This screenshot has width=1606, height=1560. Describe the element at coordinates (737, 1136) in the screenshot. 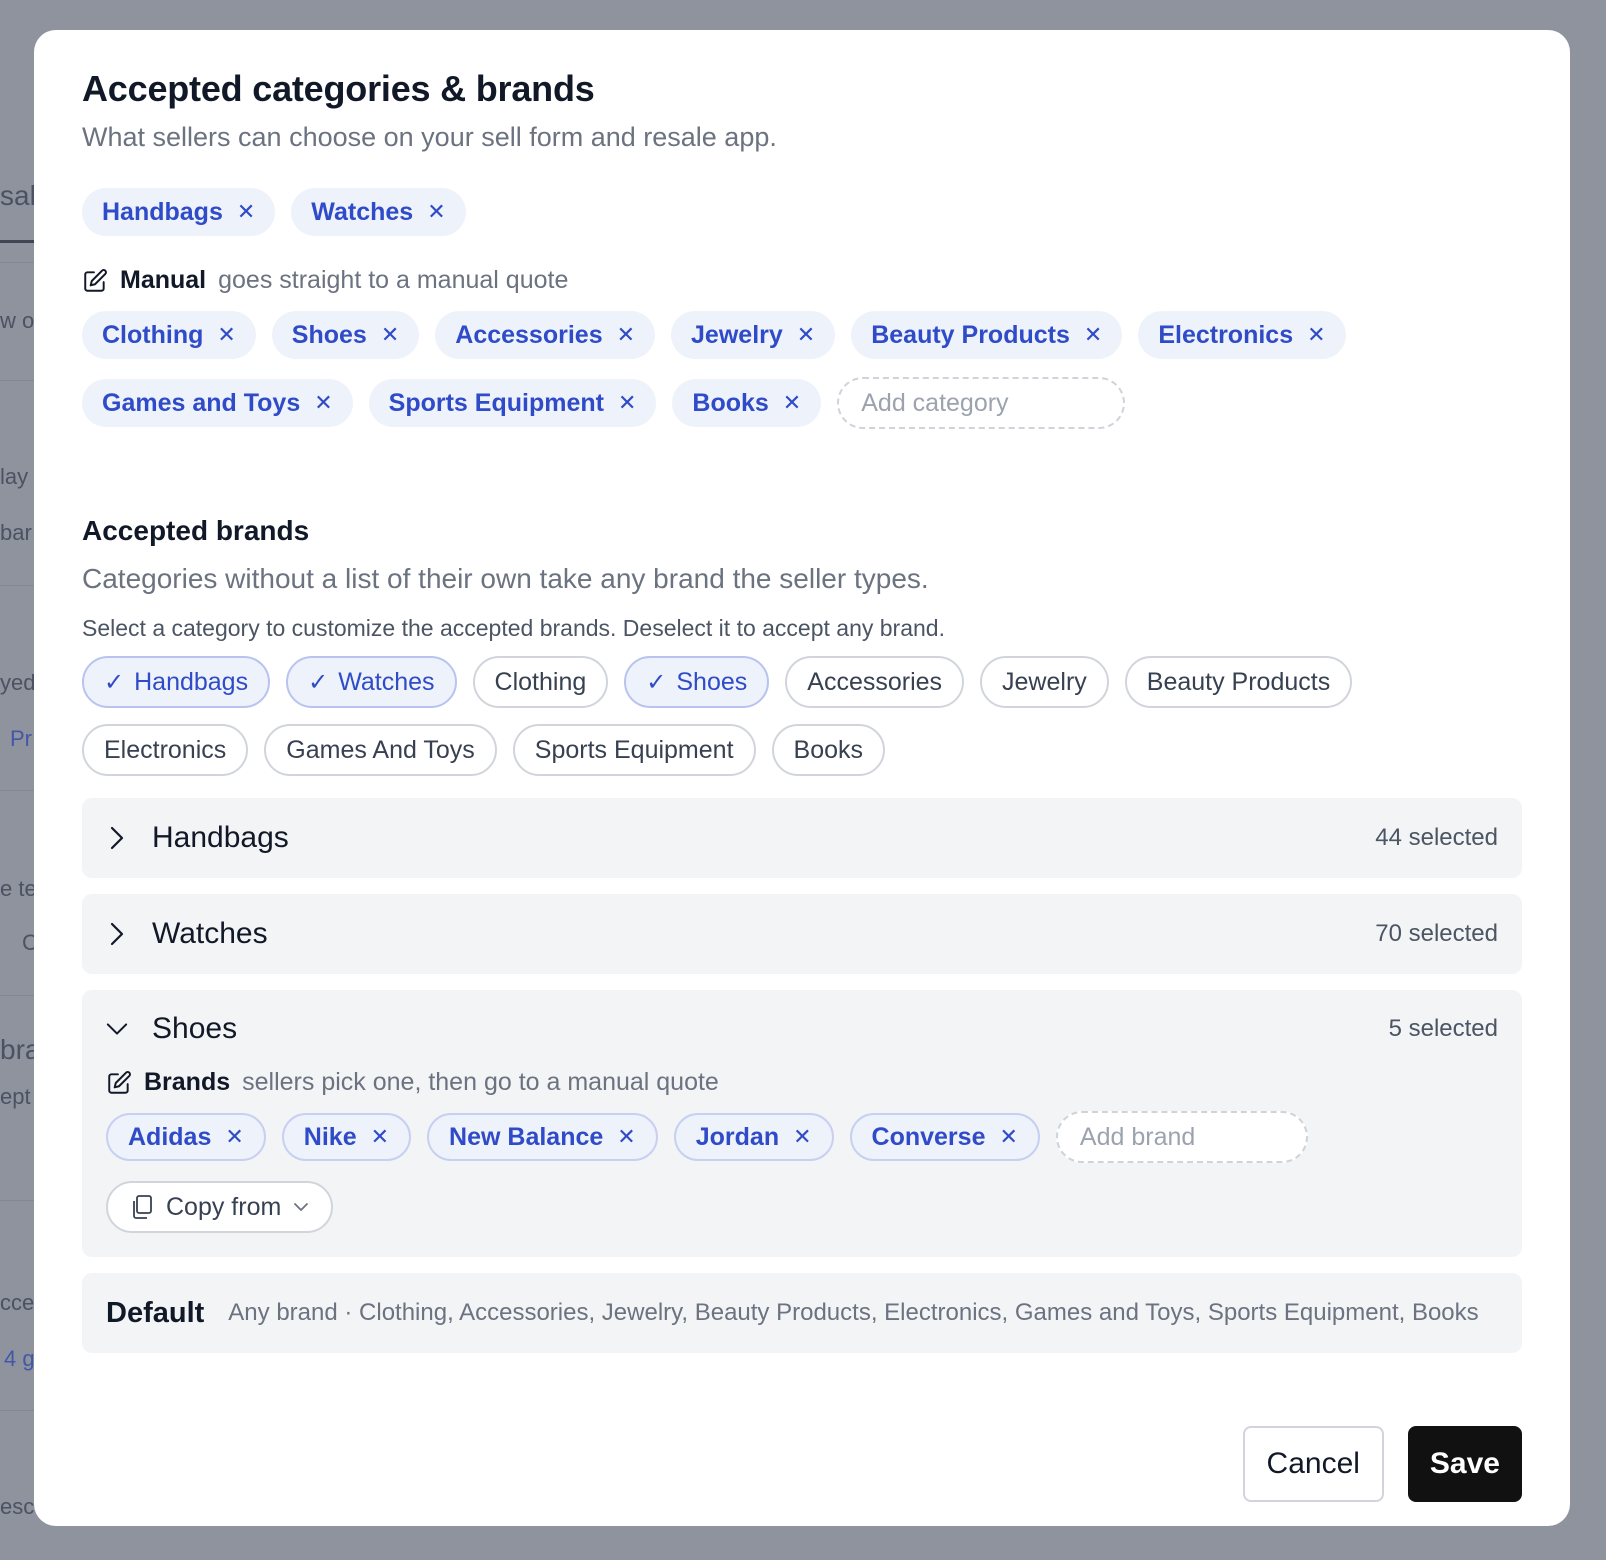

I see `chip-label: Jordan` at that location.